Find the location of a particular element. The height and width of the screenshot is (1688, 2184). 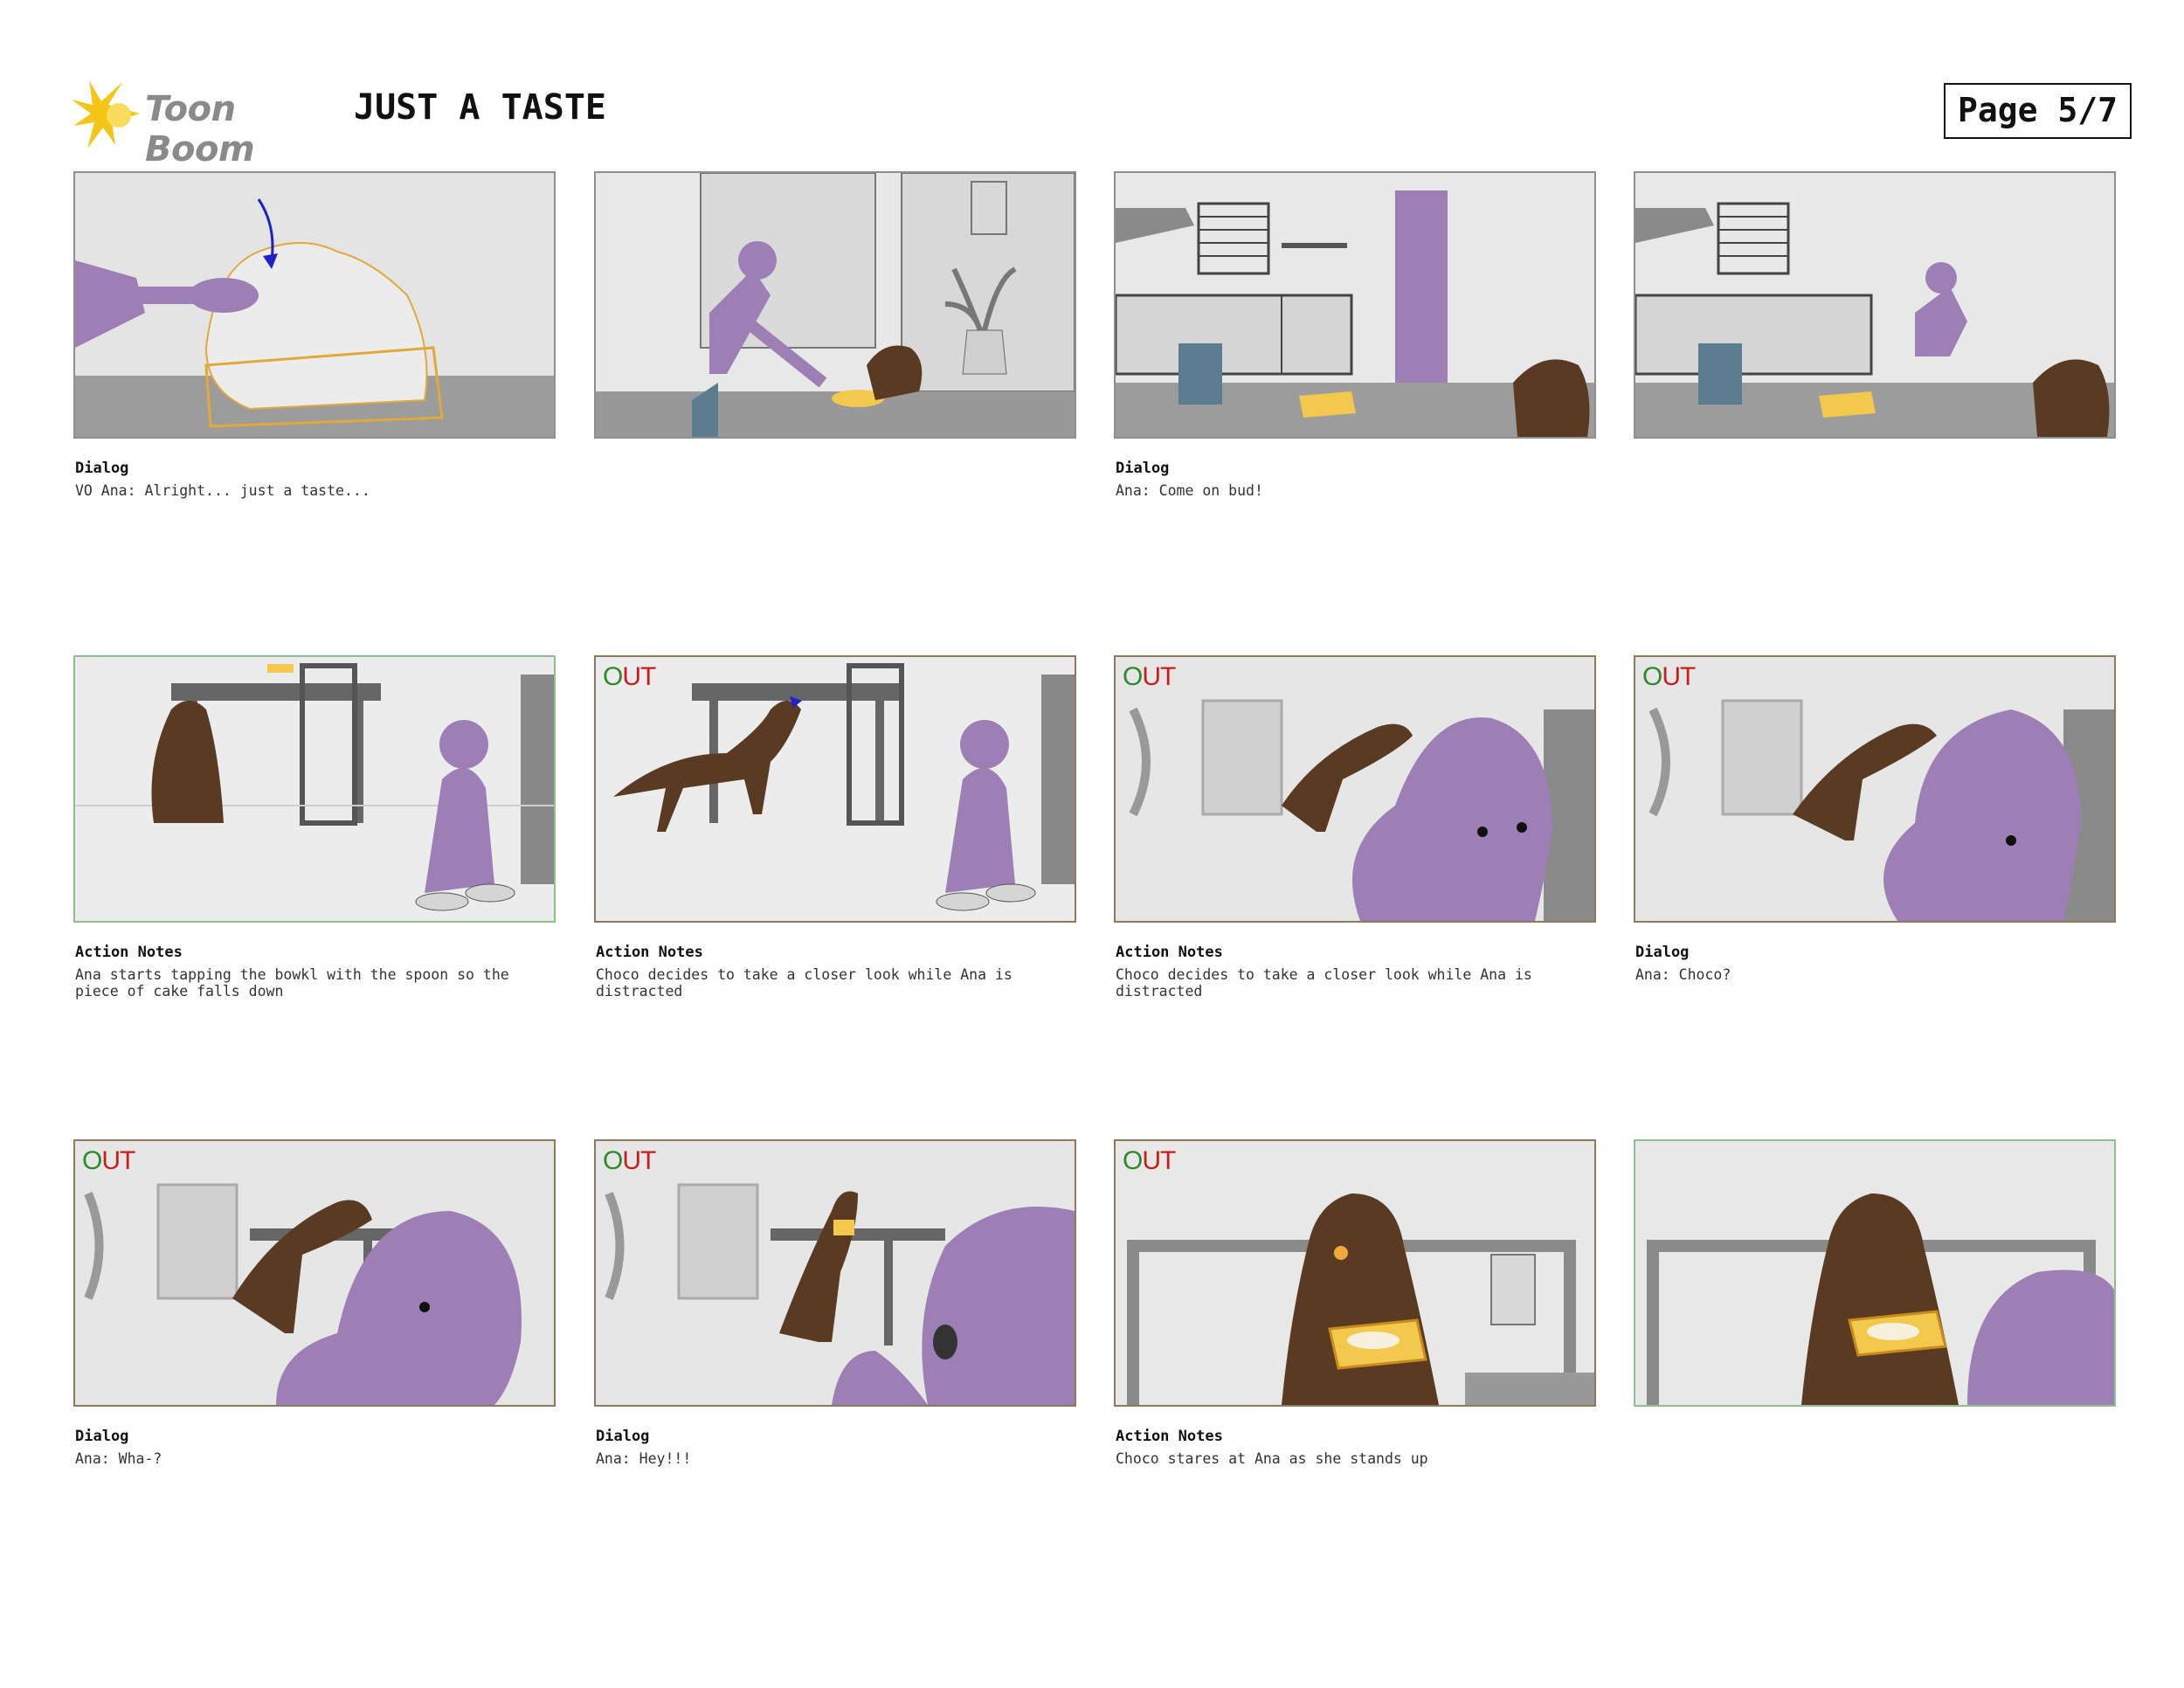

sketch-dog-holding-cake is located at coordinates (1355, 1273).